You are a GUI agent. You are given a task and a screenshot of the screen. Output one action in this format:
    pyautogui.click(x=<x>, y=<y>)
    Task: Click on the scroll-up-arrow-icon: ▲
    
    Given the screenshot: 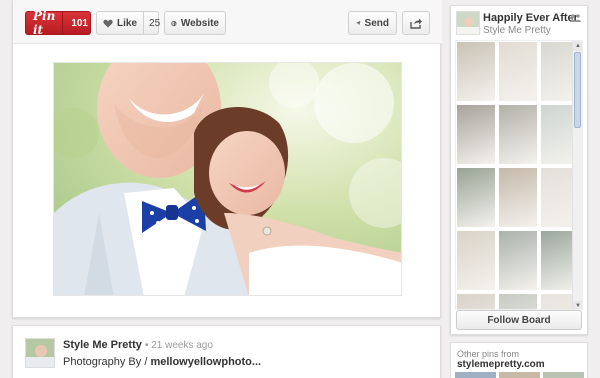 What is the action you would take?
    pyautogui.click(x=577, y=46)
    